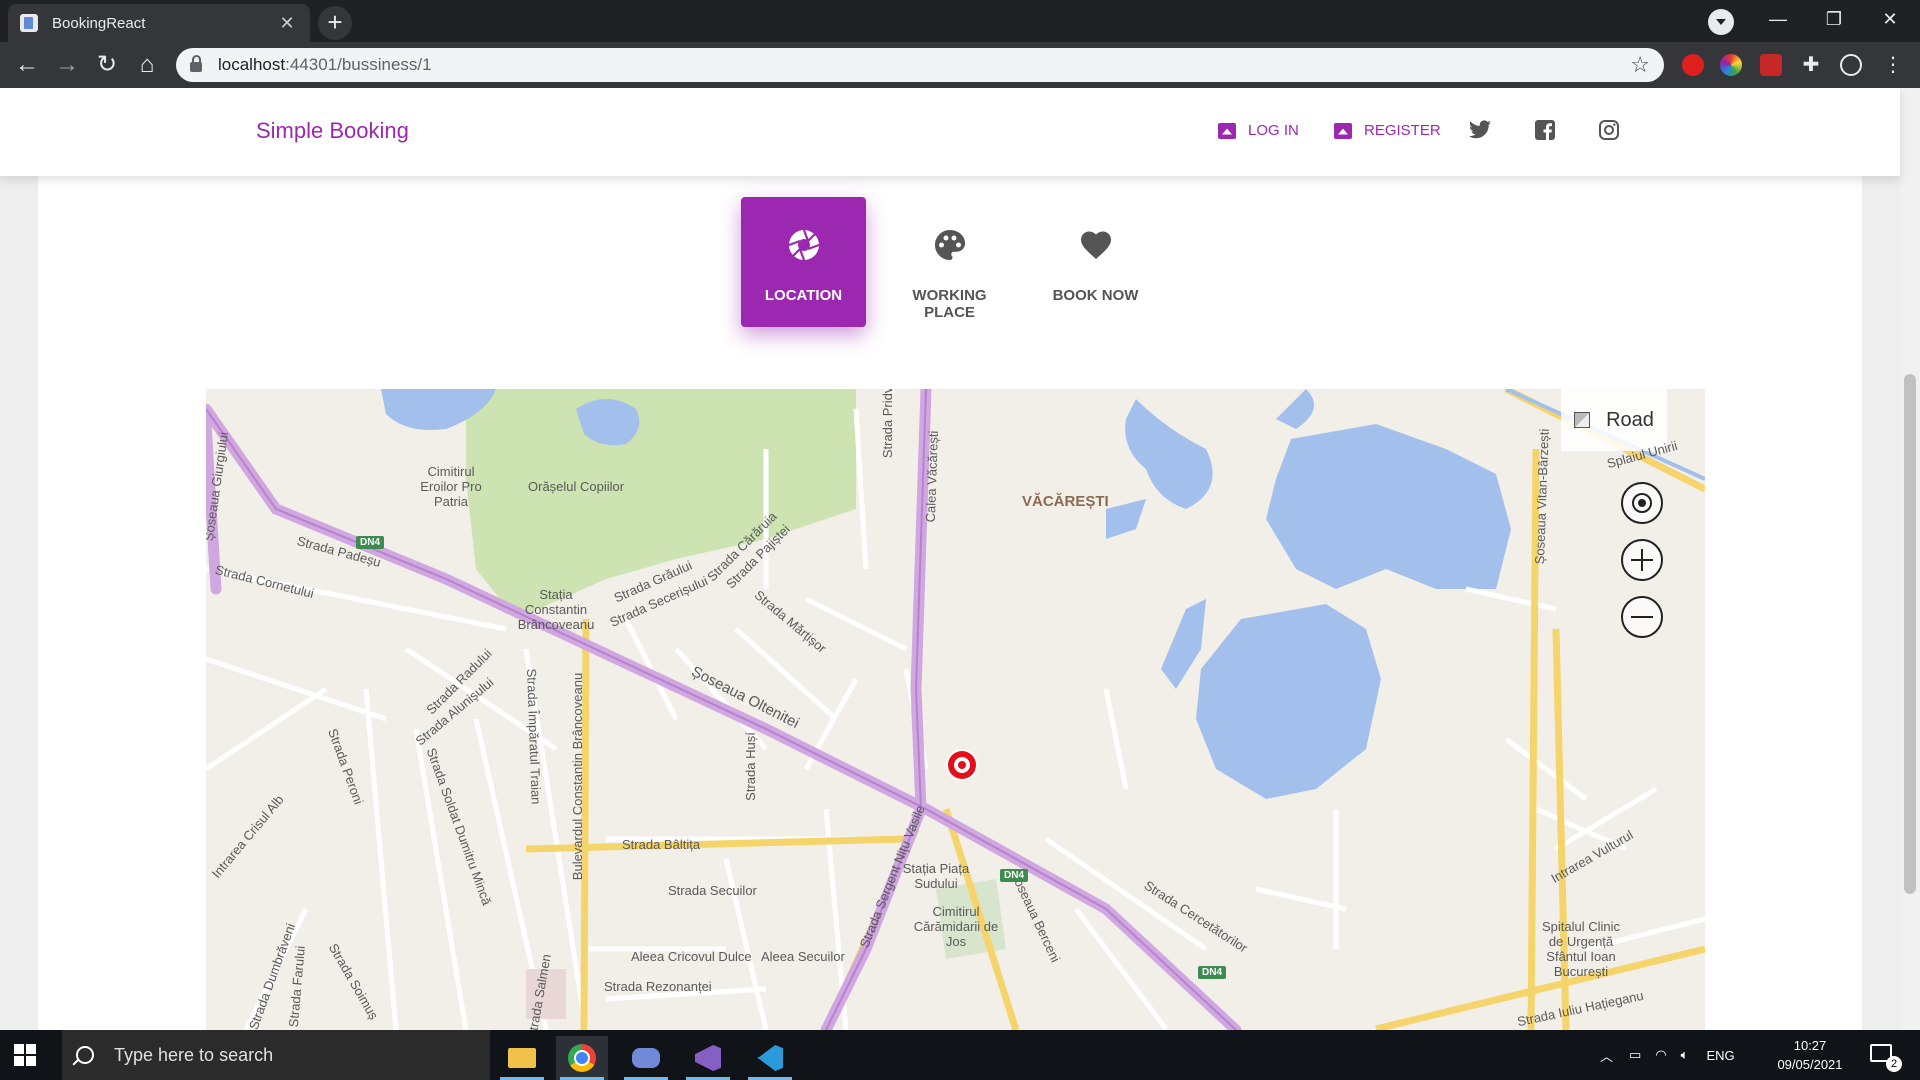 The image size is (1920, 1080). I want to click on browser-menu-icon: ⋮, so click(1893, 65).